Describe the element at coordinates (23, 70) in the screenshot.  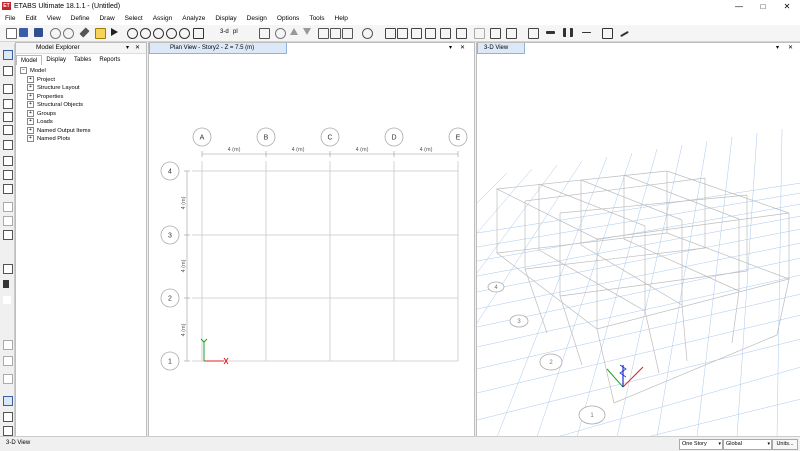
I see `collapse-icon: −` at that location.